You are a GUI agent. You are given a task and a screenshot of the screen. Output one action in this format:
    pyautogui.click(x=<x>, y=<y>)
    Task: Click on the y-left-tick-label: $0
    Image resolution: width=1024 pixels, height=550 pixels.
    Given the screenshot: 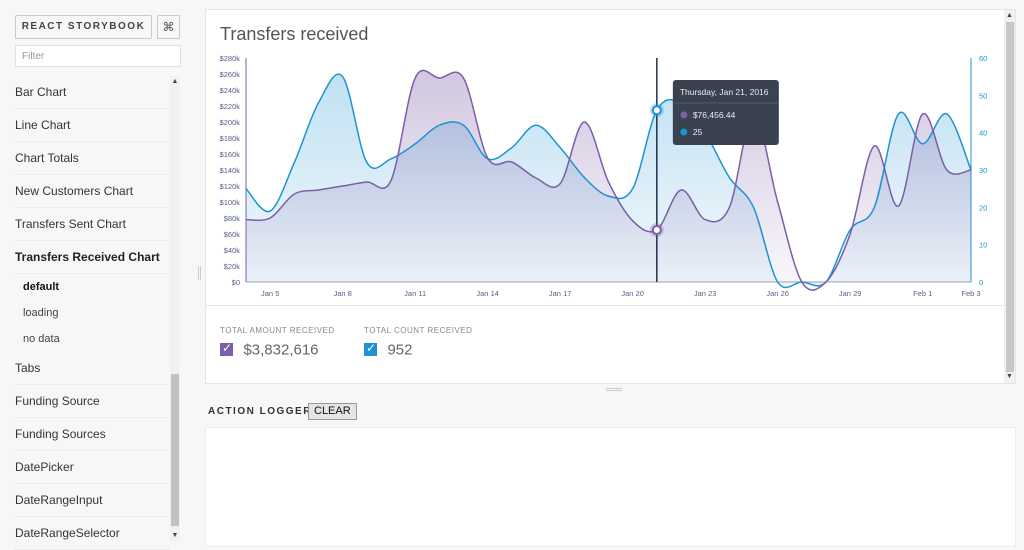 What is the action you would take?
    pyautogui.click(x=236, y=282)
    